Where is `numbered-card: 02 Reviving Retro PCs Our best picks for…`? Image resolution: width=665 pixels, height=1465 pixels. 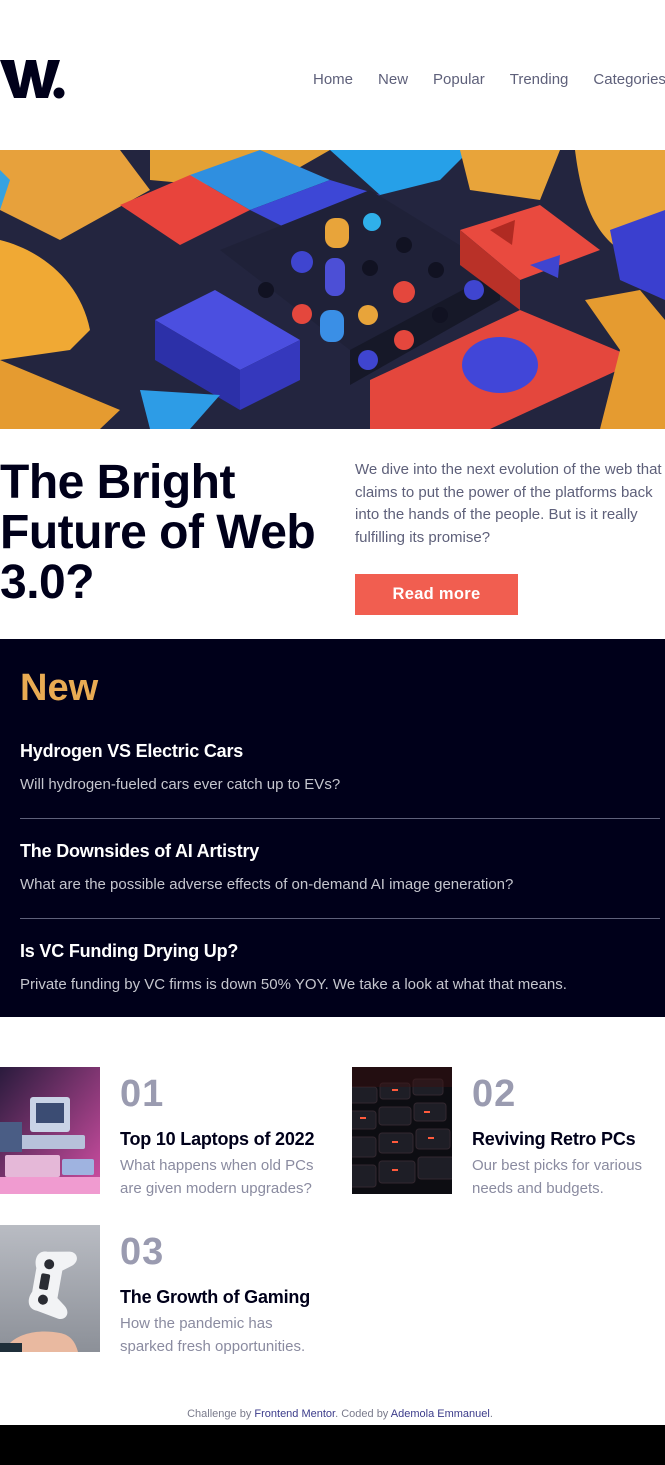 numbered-card: 02 Reviving Retro PCs Our best picks for… is located at coordinates (508, 1132).